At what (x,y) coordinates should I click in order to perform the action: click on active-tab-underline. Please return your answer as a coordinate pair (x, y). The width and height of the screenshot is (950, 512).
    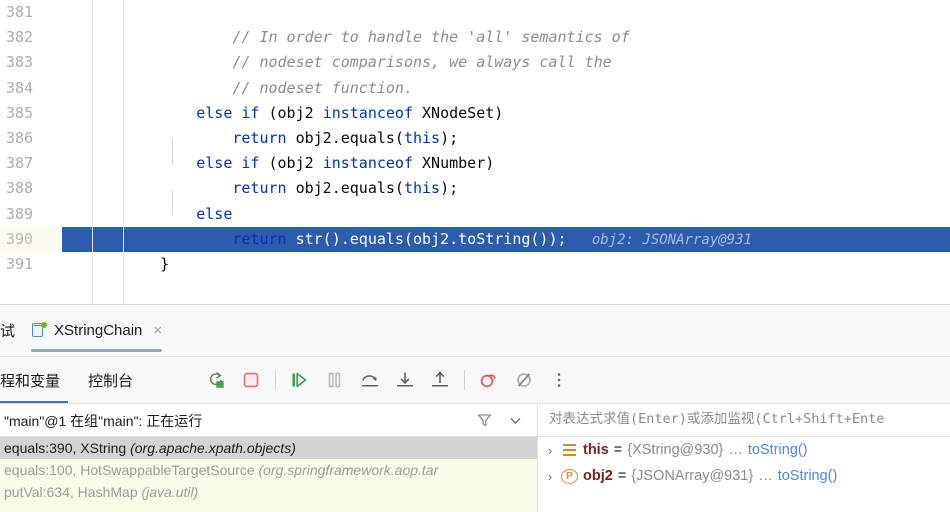
    Looking at the image, I should click on (97, 350).